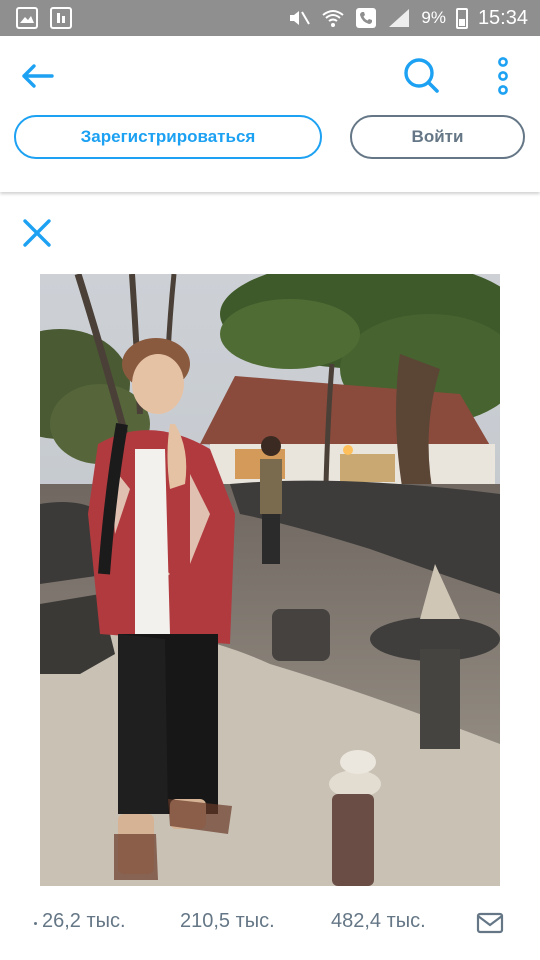  Describe the element at coordinates (333, 18) in the screenshot. I see `wifi-icon` at that location.